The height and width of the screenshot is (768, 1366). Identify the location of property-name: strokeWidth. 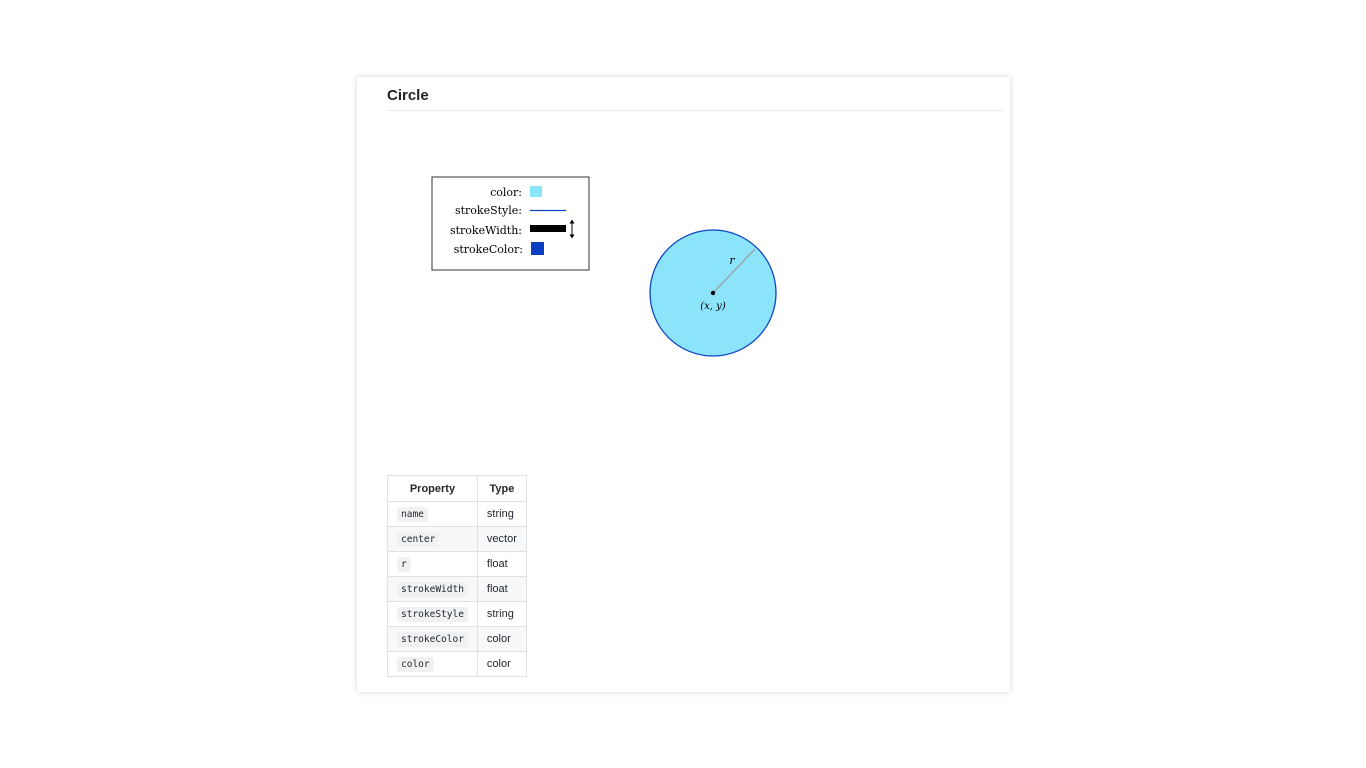
(432, 589).